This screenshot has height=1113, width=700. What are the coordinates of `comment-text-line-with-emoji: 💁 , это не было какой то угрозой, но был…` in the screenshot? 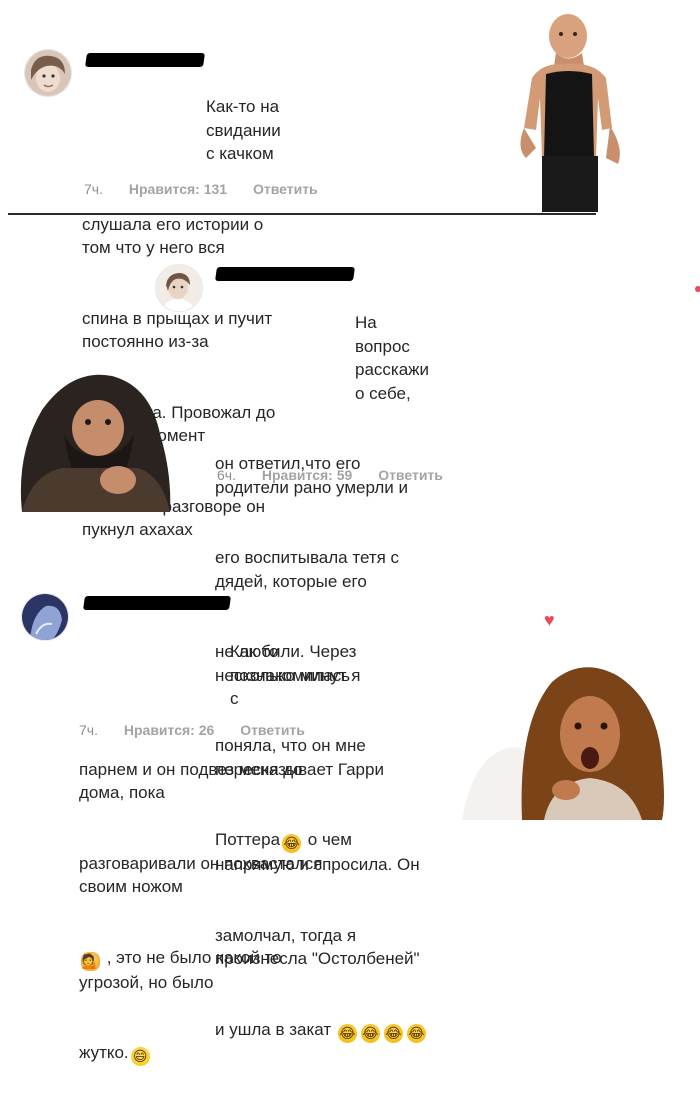 It's located at (214, 970).